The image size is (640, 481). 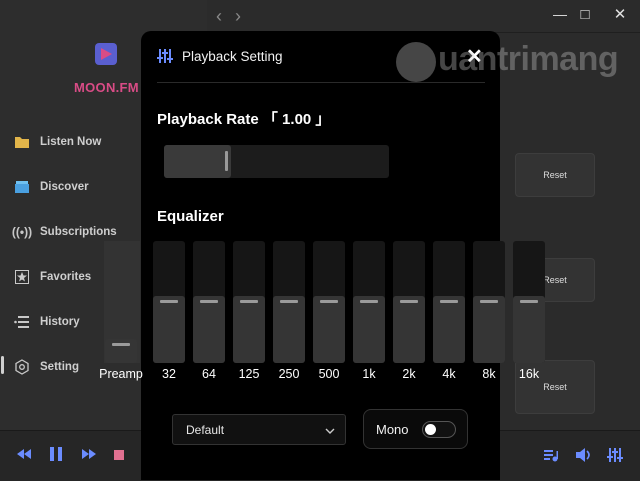 I want to click on playlist-icon, so click(x=551, y=457).